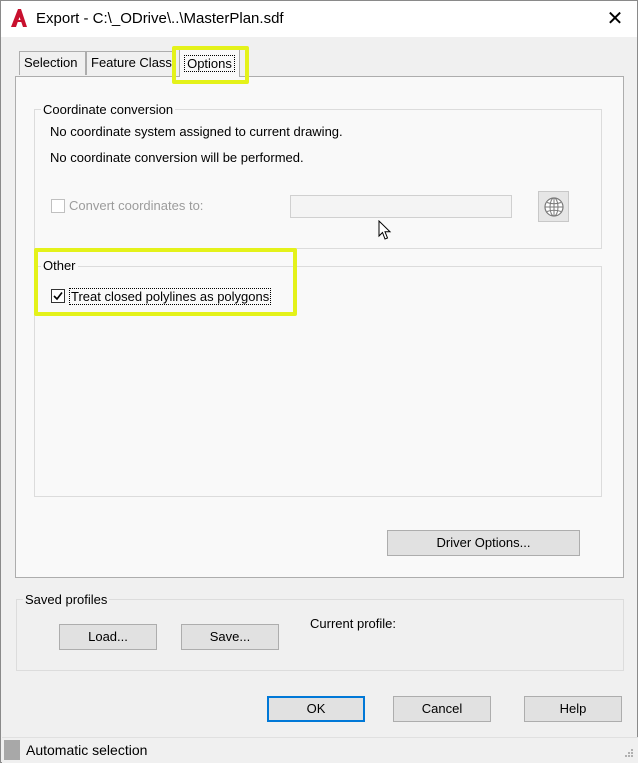  Describe the element at coordinates (401, 206) in the screenshot. I see `coordinate-system-field` at that location.